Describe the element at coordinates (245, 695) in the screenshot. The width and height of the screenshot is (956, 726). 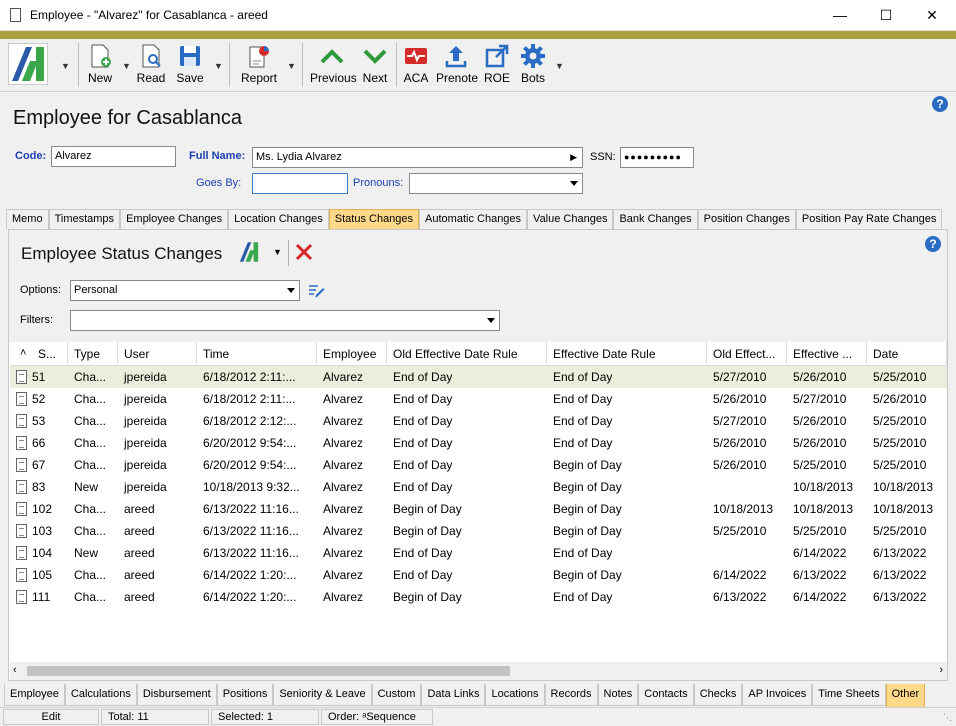
I see `section-tab-positions: Positions` at that location.